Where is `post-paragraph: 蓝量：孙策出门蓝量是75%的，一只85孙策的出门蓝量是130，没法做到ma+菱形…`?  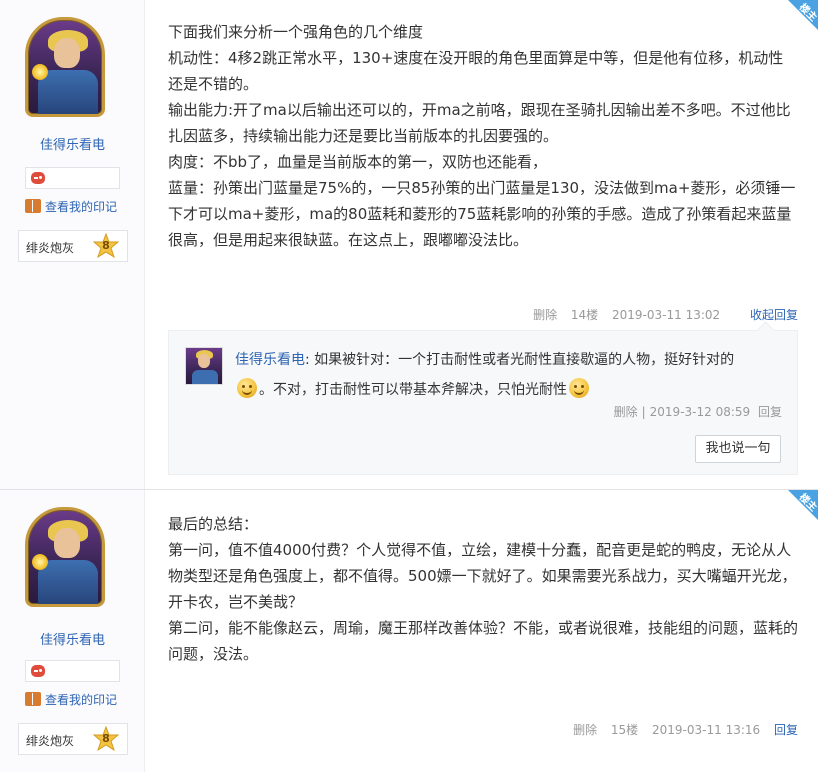 post-paragraph: 蓝量：孙策出门蓝量是75%的，一只85孙策的出门蓝量是130，没法做到ma+菱形… is located at coordinates (482, 214).